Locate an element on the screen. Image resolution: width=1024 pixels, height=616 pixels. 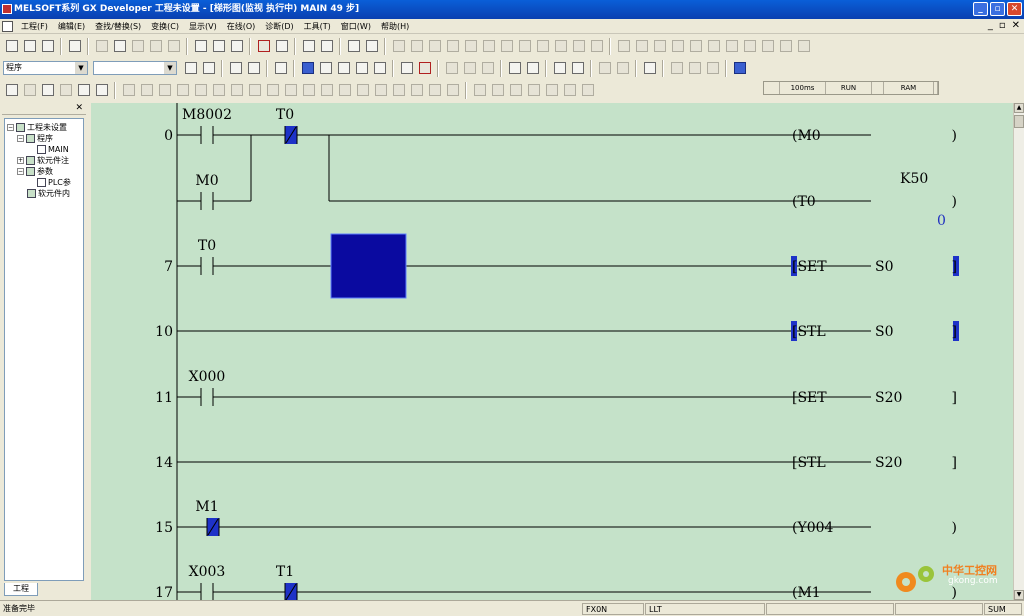
scroll-up-icon: ▲ is located at coordinates (1019, 108).